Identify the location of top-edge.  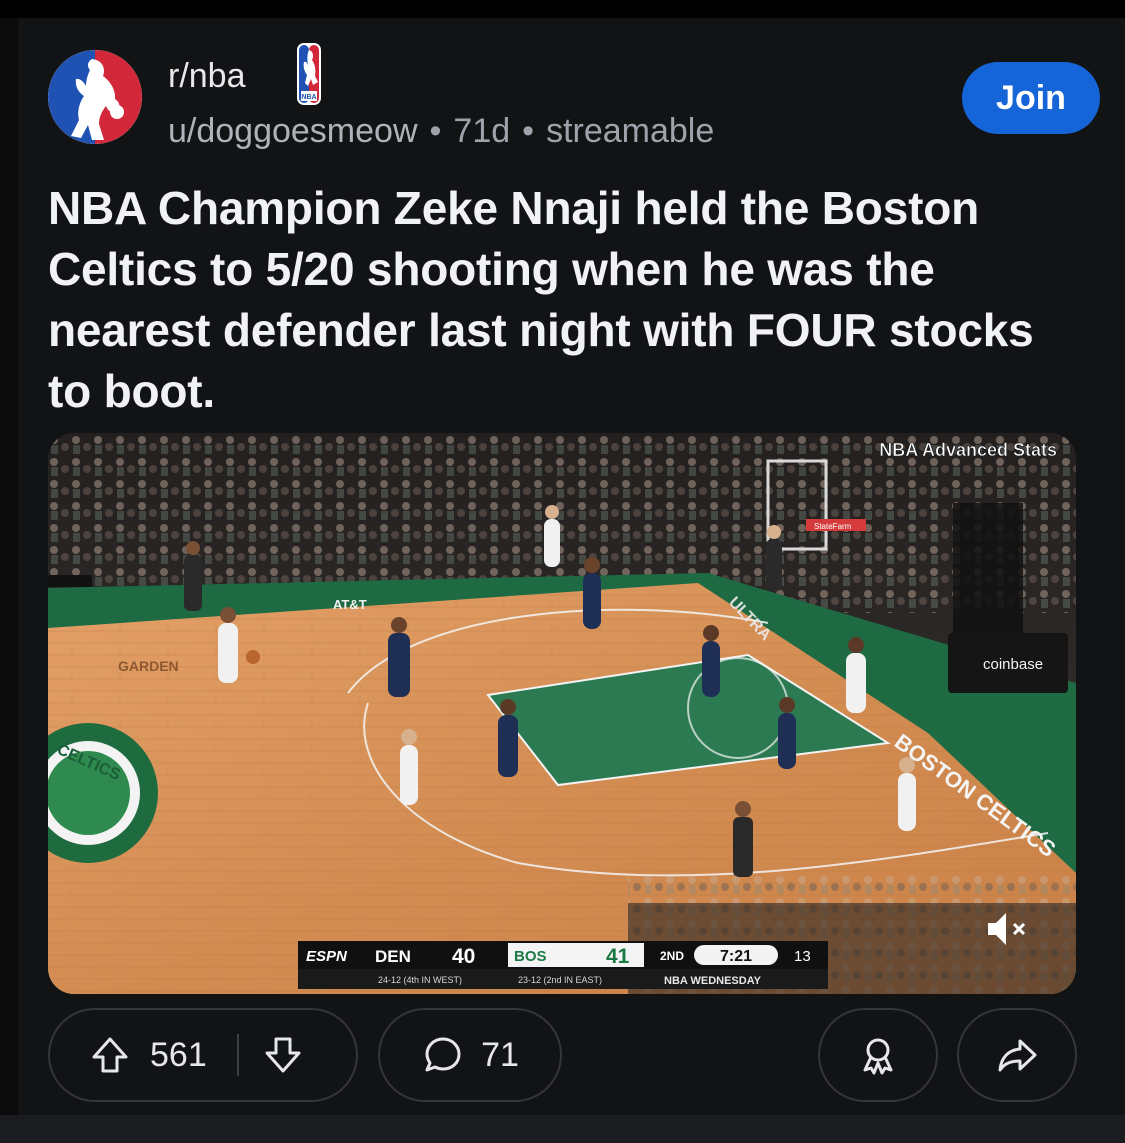
(562, 9).